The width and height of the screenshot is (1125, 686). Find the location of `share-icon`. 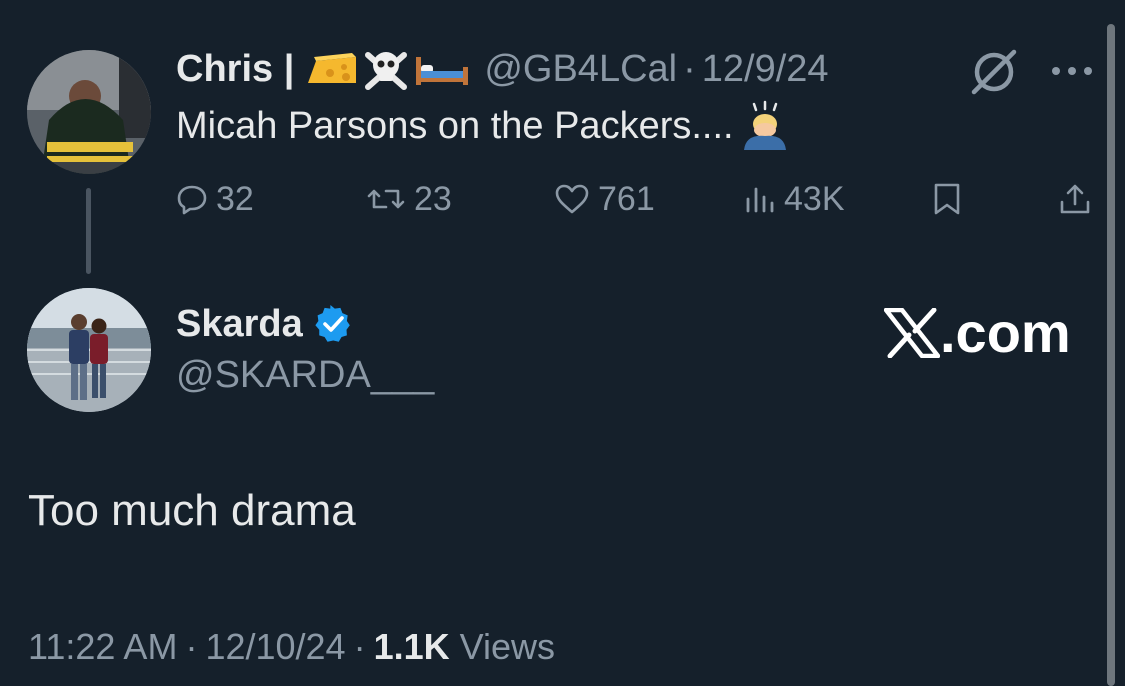

share-icon is located at coordinates (1075, 199).